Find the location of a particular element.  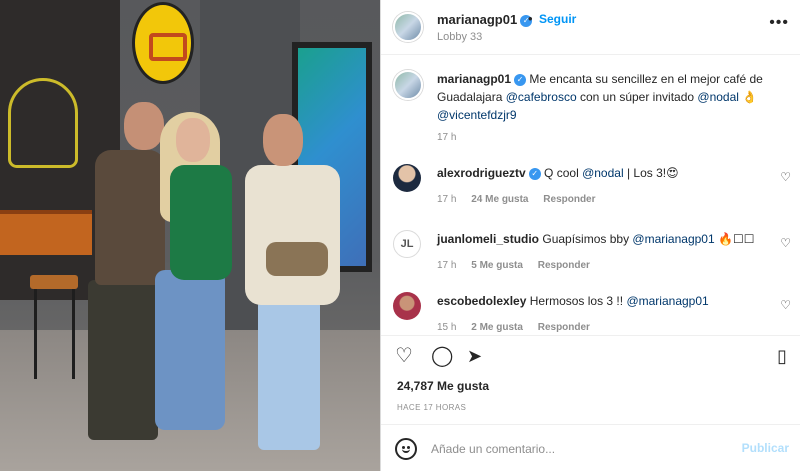

comment-username: juanlomeli_studio is located at coordinates (488, 239).